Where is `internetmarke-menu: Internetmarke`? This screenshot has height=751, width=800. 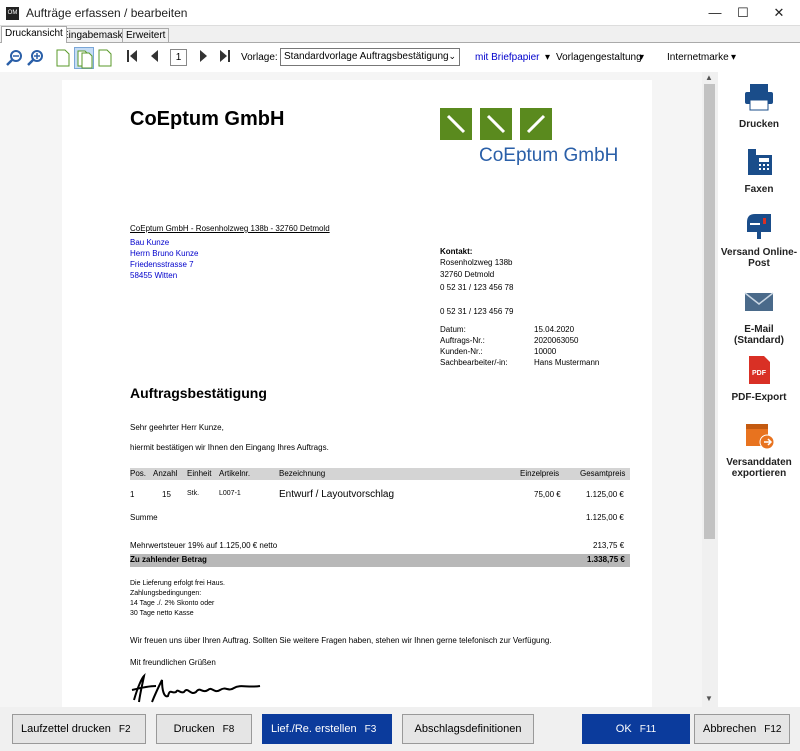 internetmarke-menu: Internetmarke is located at coordinates (698, 57).